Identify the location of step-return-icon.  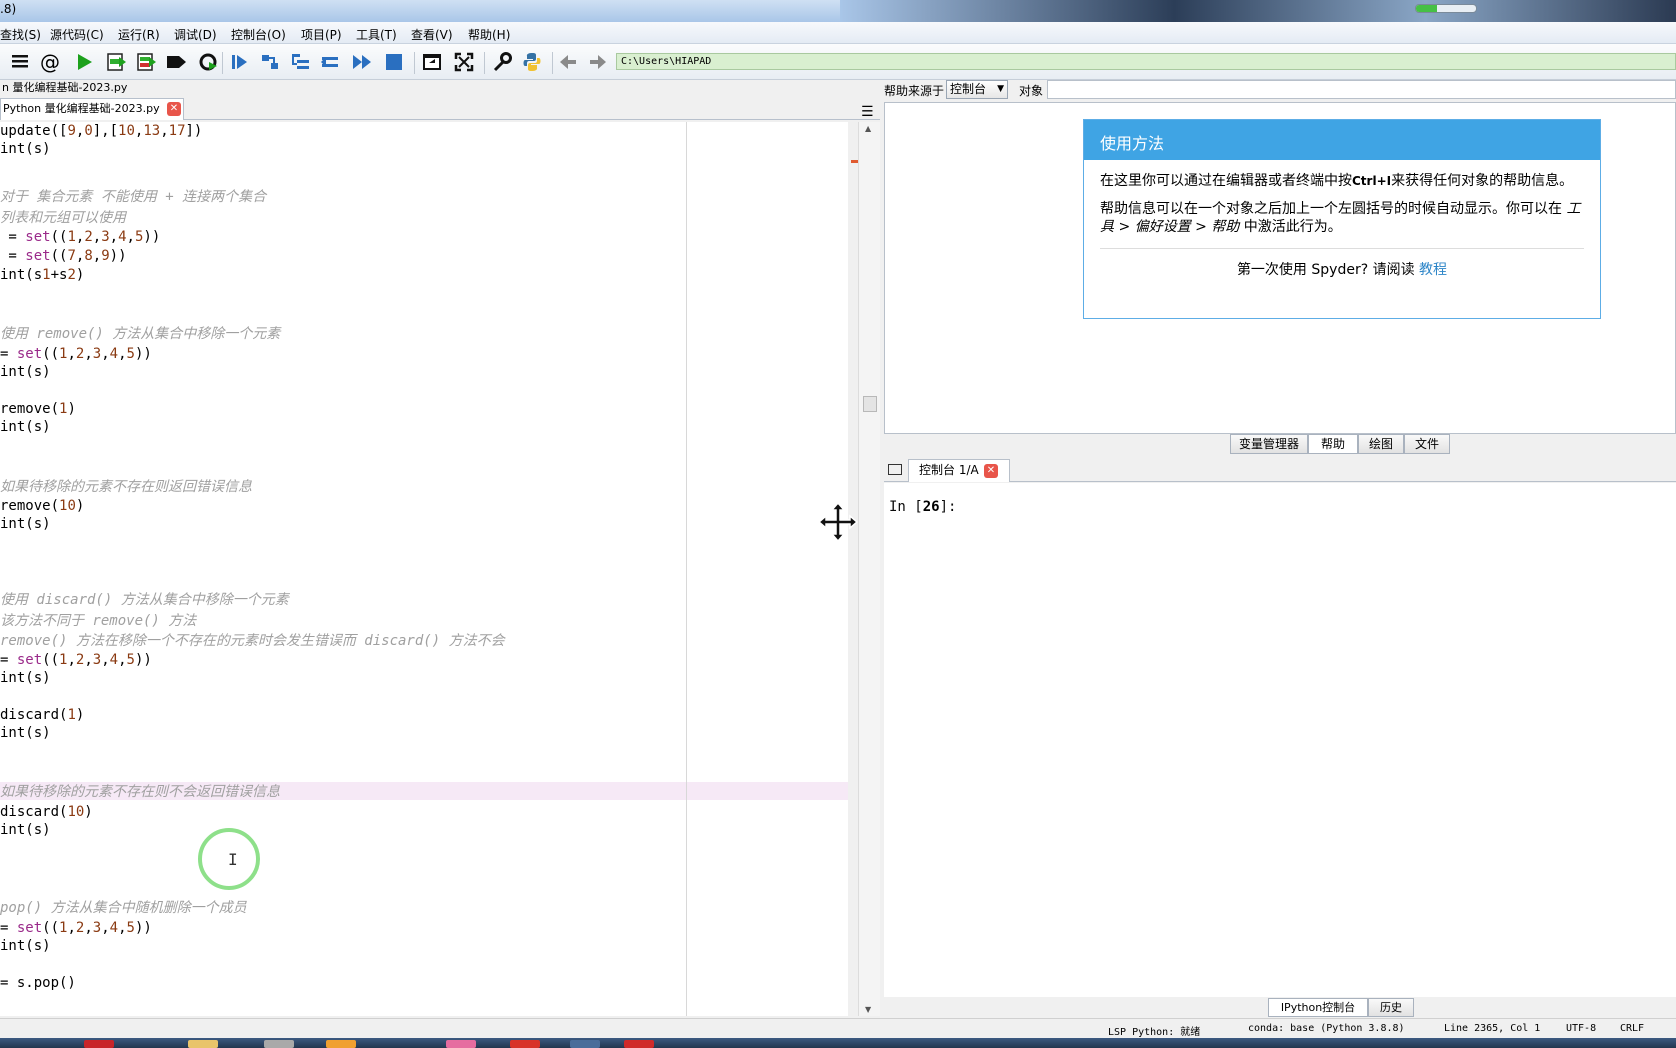
(330, 62).